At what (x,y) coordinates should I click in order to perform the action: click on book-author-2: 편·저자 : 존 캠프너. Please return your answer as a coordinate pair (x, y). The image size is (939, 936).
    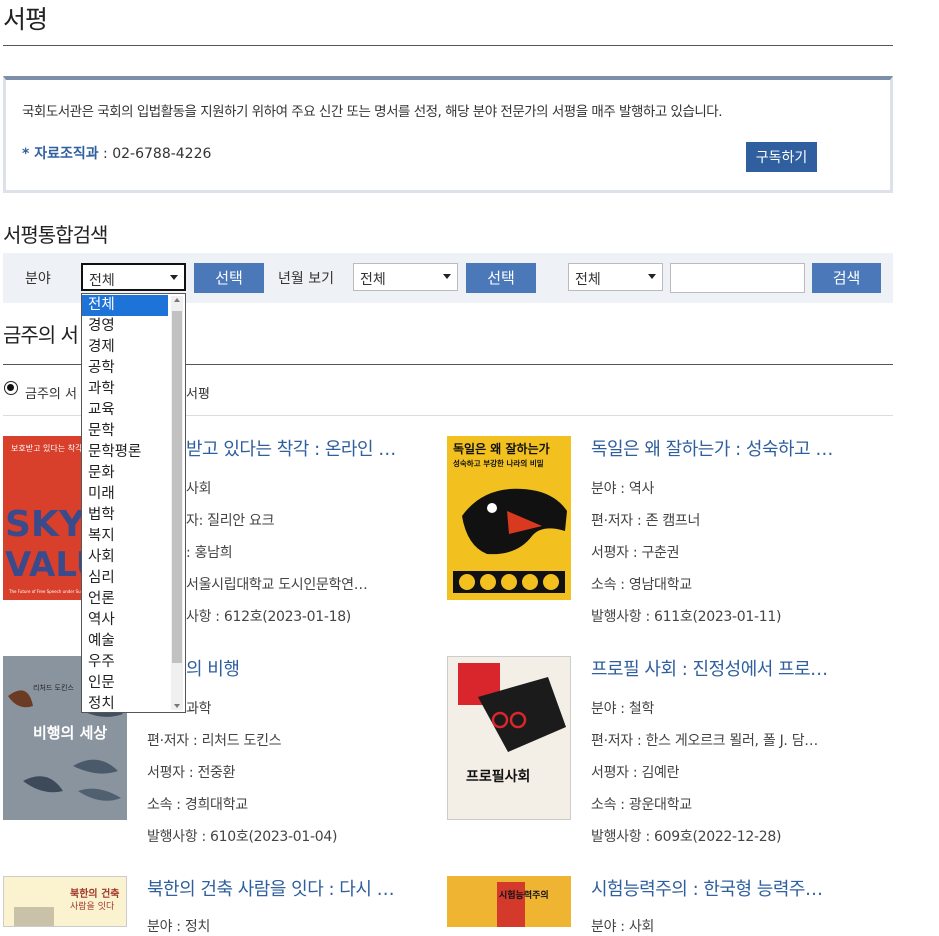
    Looking at the image, I should click on (646, 521).